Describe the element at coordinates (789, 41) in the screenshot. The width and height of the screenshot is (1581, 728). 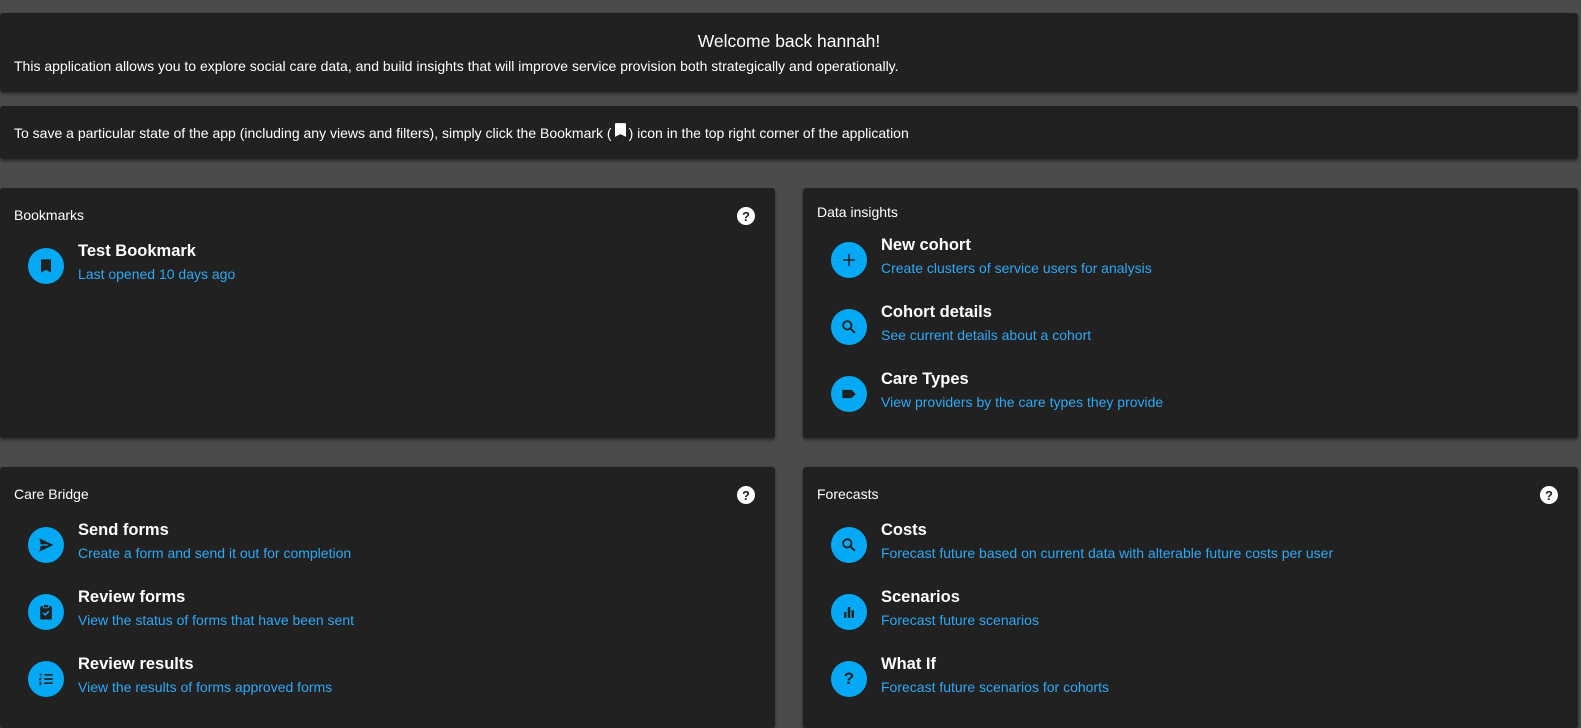
I see `welcome-title: Welcome back hannah!` at that location.